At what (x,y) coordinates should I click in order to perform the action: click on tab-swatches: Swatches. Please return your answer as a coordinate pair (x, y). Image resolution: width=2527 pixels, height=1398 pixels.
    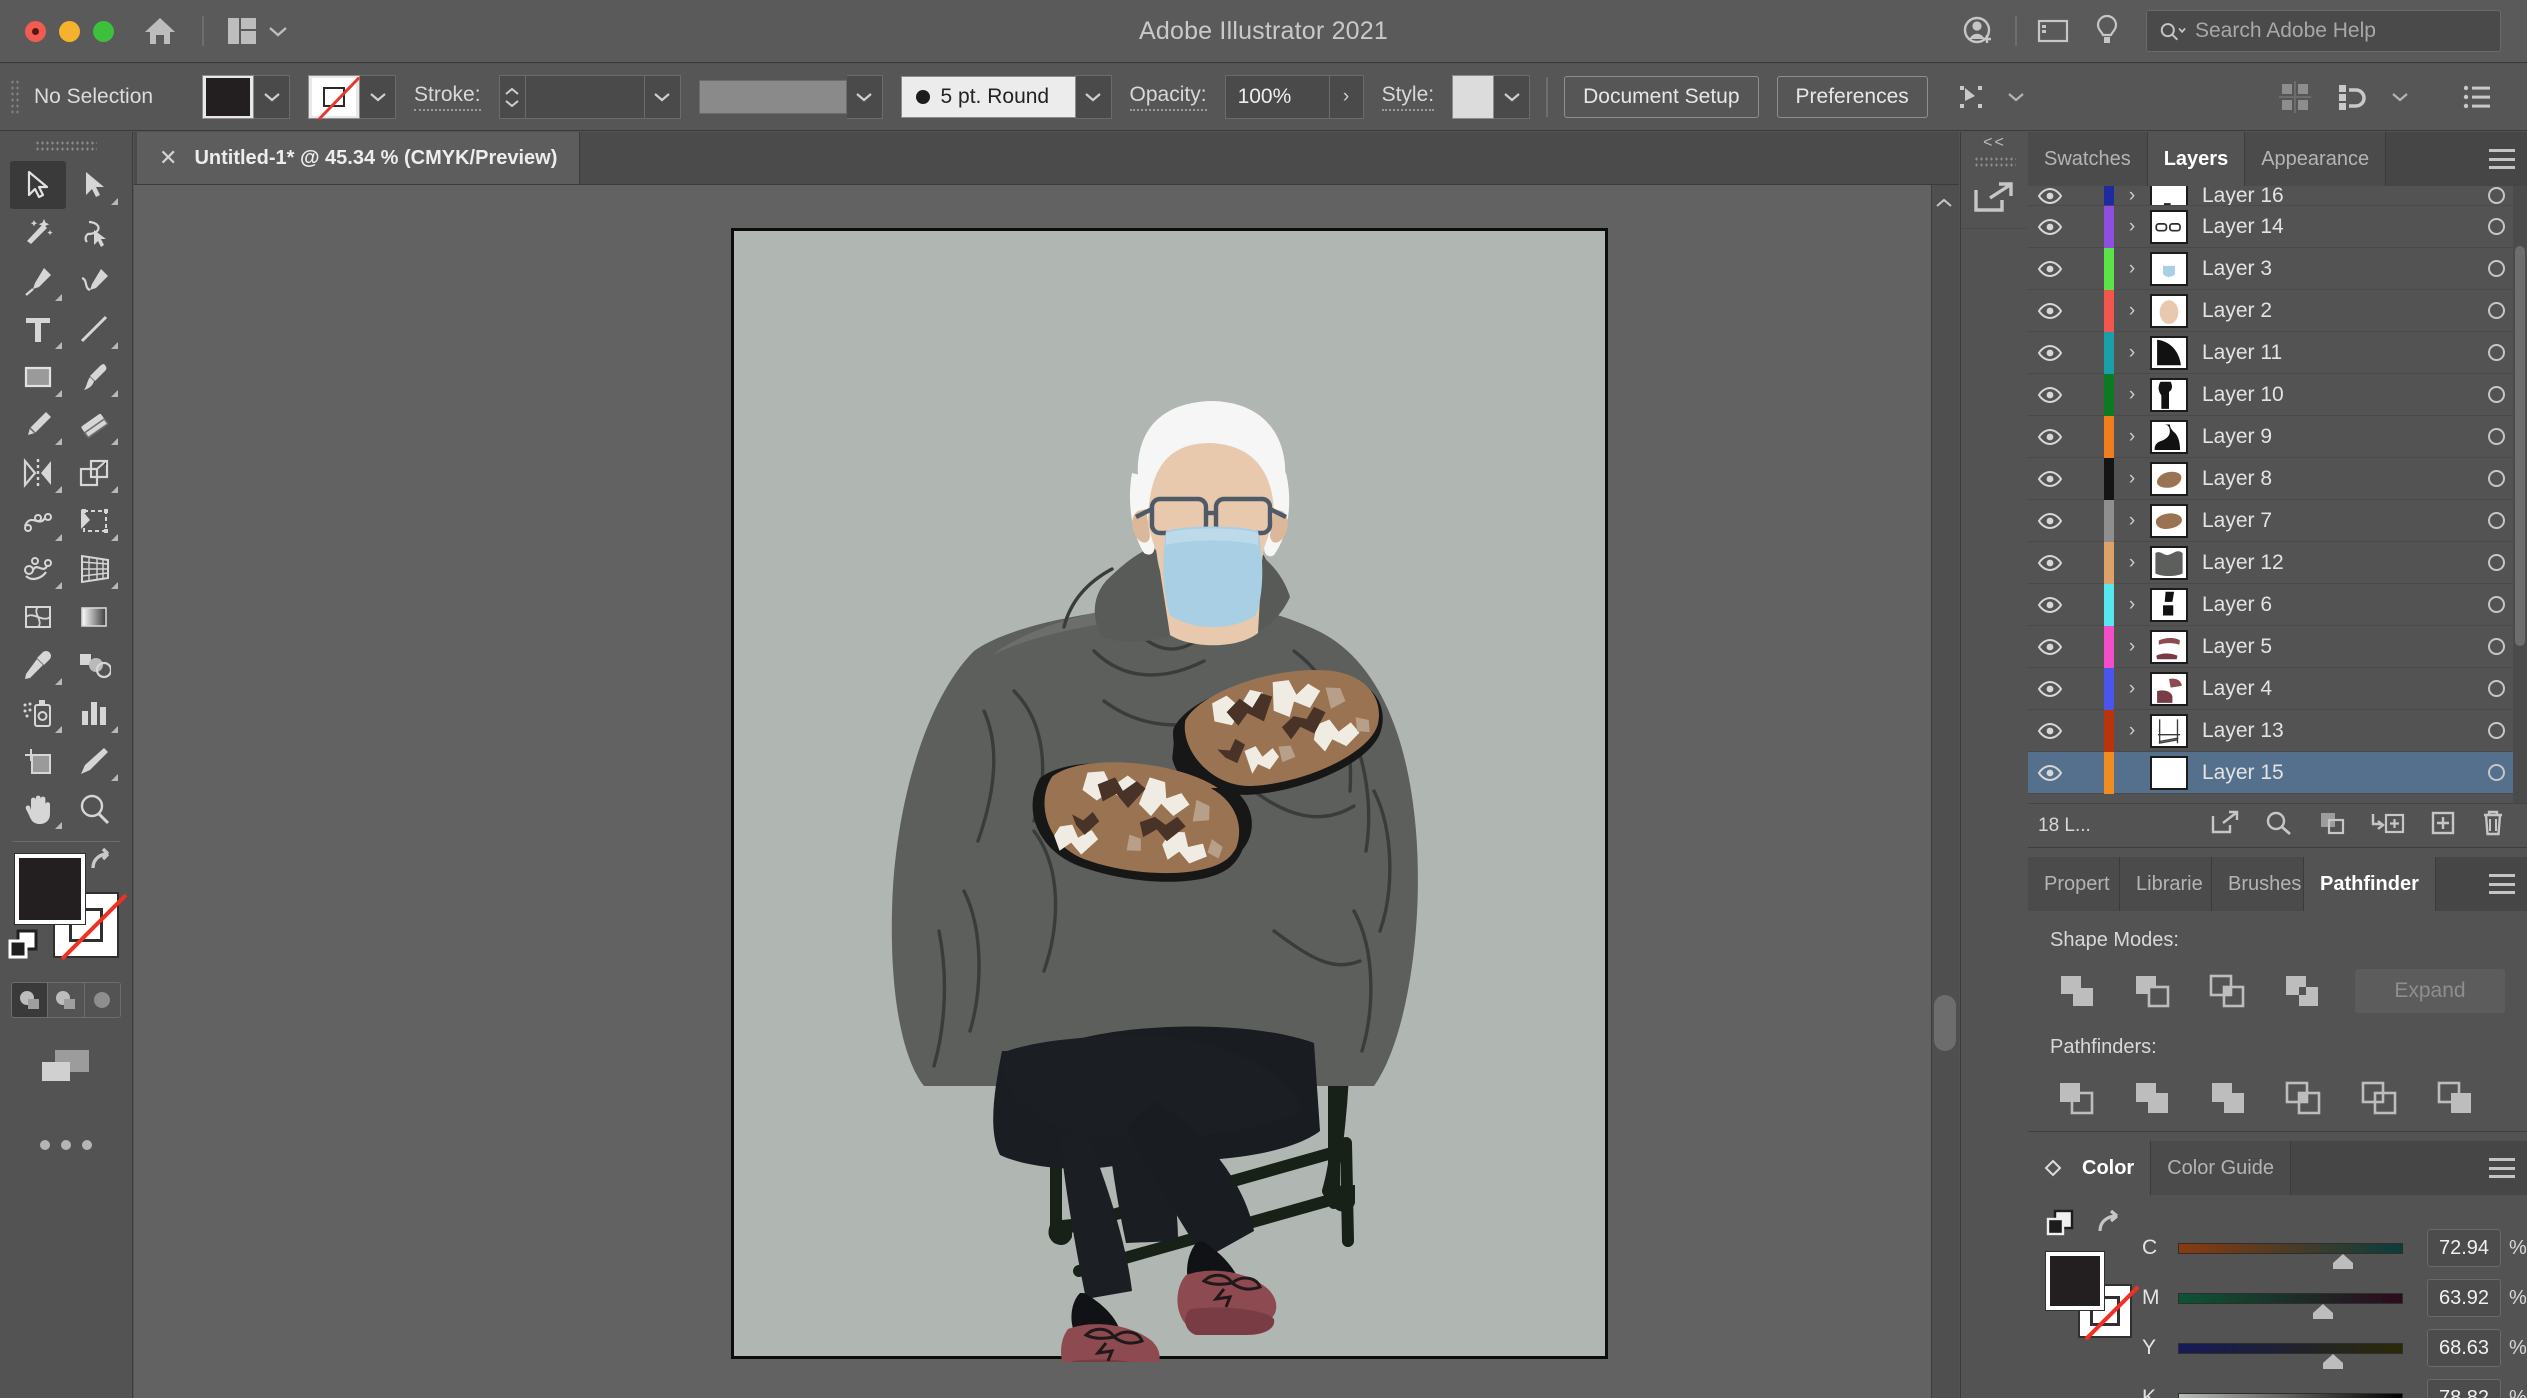
    Looking at the image, I should click on (2088, 159).